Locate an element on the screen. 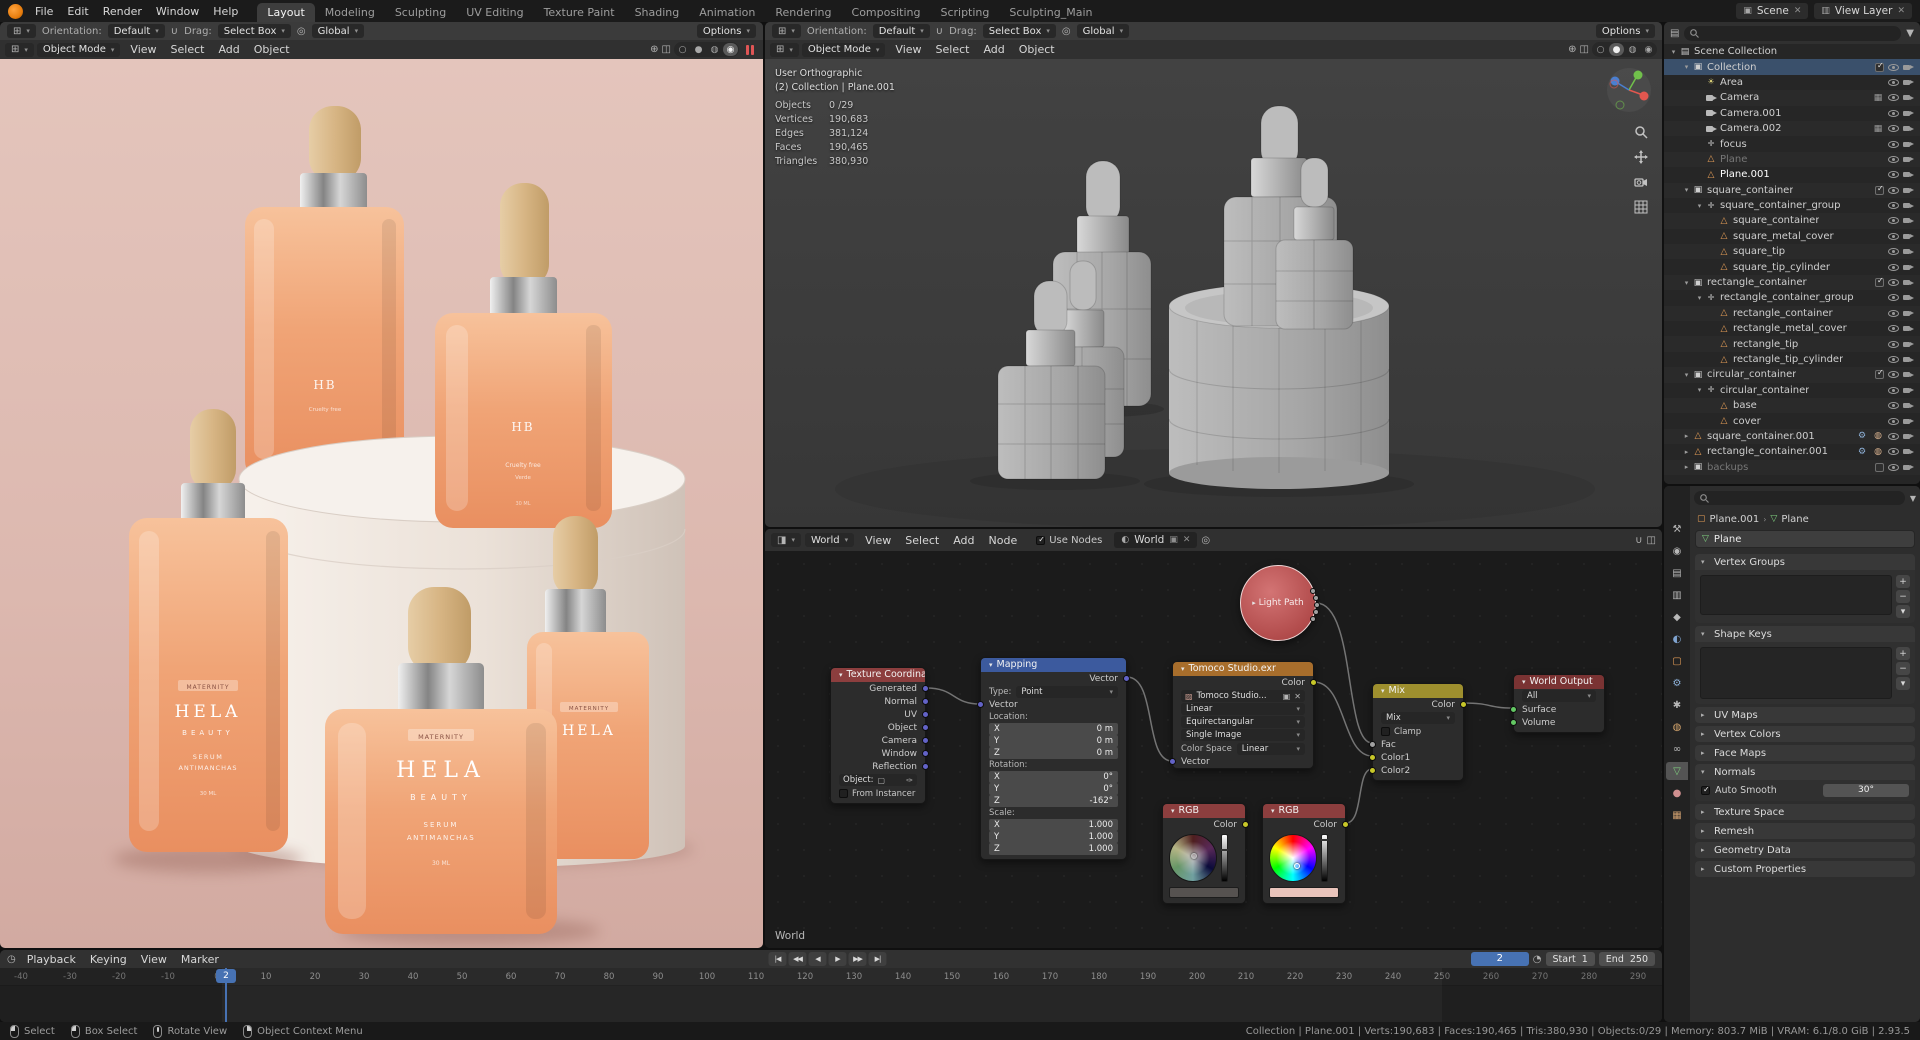 This screenshot has width=1920, height=1040. auto-smooth-angle-field: 30° is located at coordinates (1866, 790).